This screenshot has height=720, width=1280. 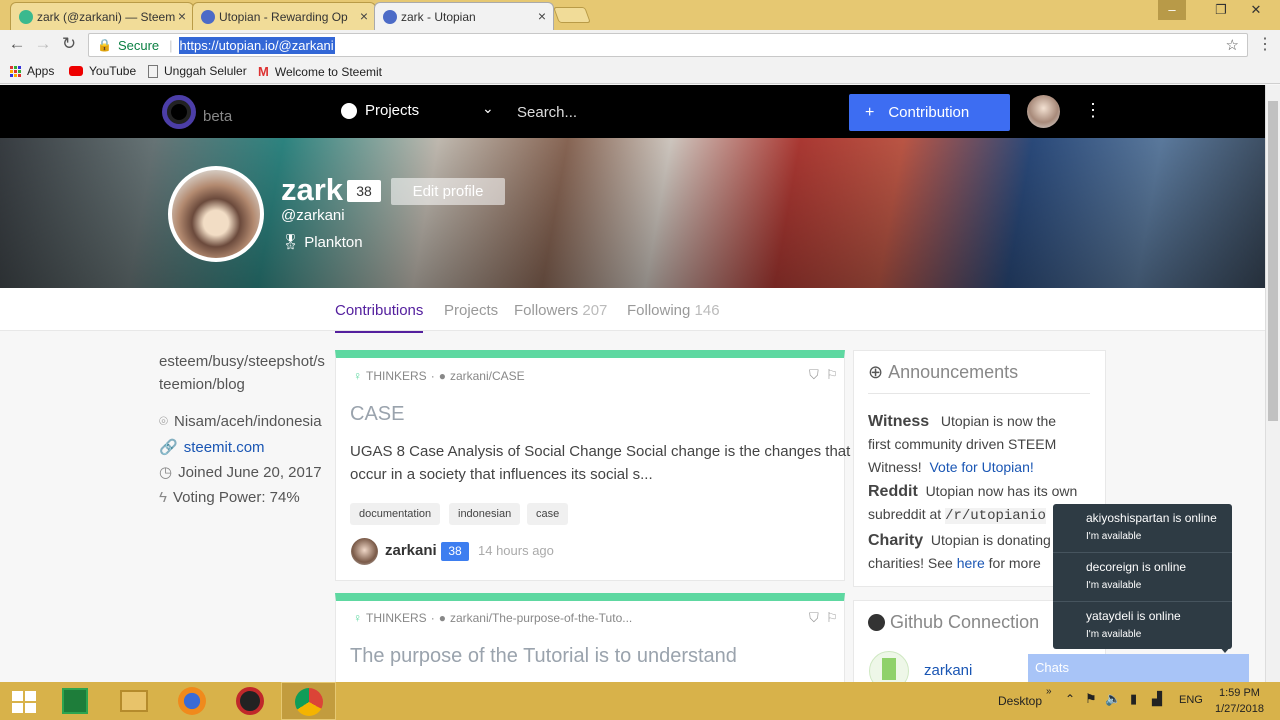 What do you see at coordinates (1091, 699) in the screenshot?
I see `flag-tray-icon: ⚑` at bounding box center [1091, 699].